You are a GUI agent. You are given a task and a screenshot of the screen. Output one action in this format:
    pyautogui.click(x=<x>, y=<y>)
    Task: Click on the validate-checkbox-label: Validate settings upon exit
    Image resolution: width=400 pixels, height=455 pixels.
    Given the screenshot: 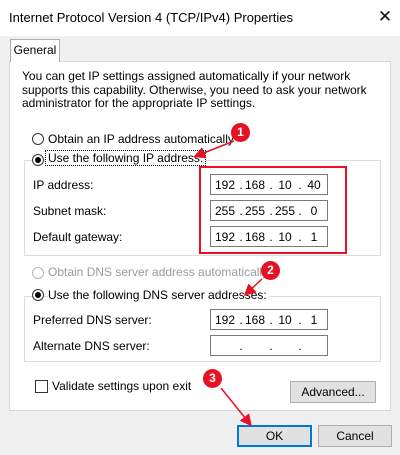 What is the action you would take?
    pyautogui.click(x=122, y=386)
    